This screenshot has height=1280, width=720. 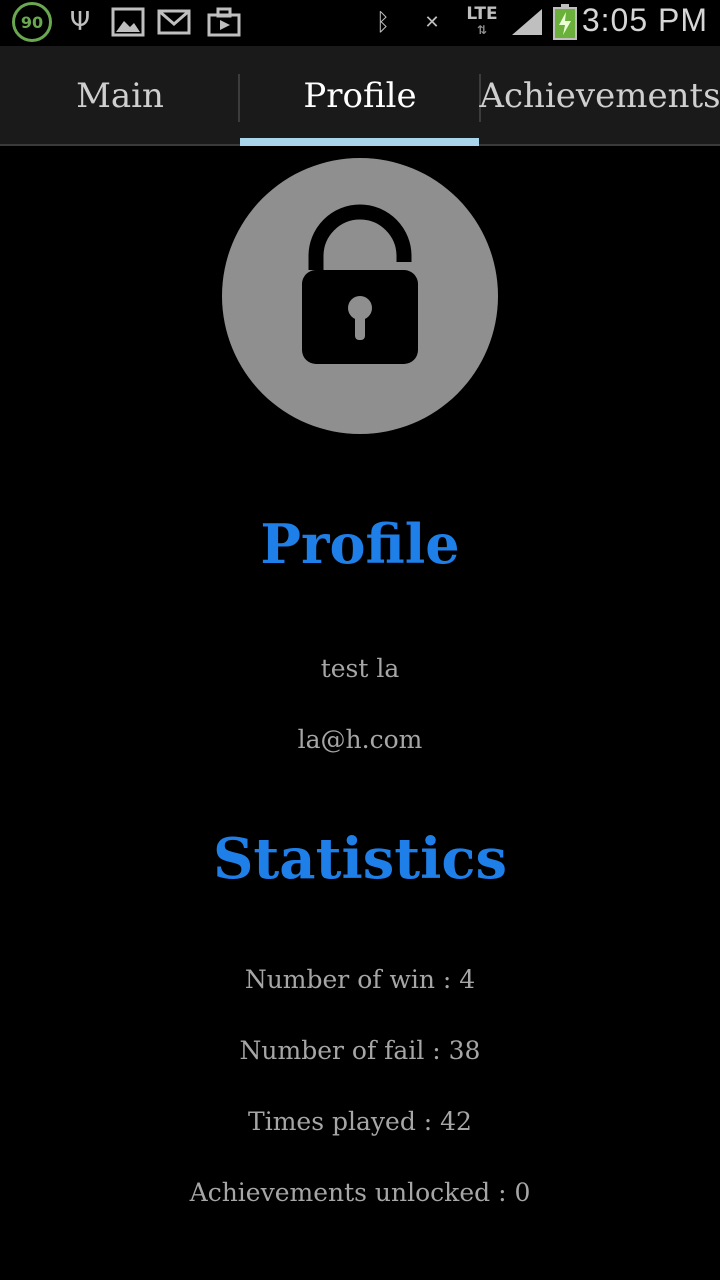 I want to click on tab-bar: Main Profile Achievements, so click(x=360, y=96).